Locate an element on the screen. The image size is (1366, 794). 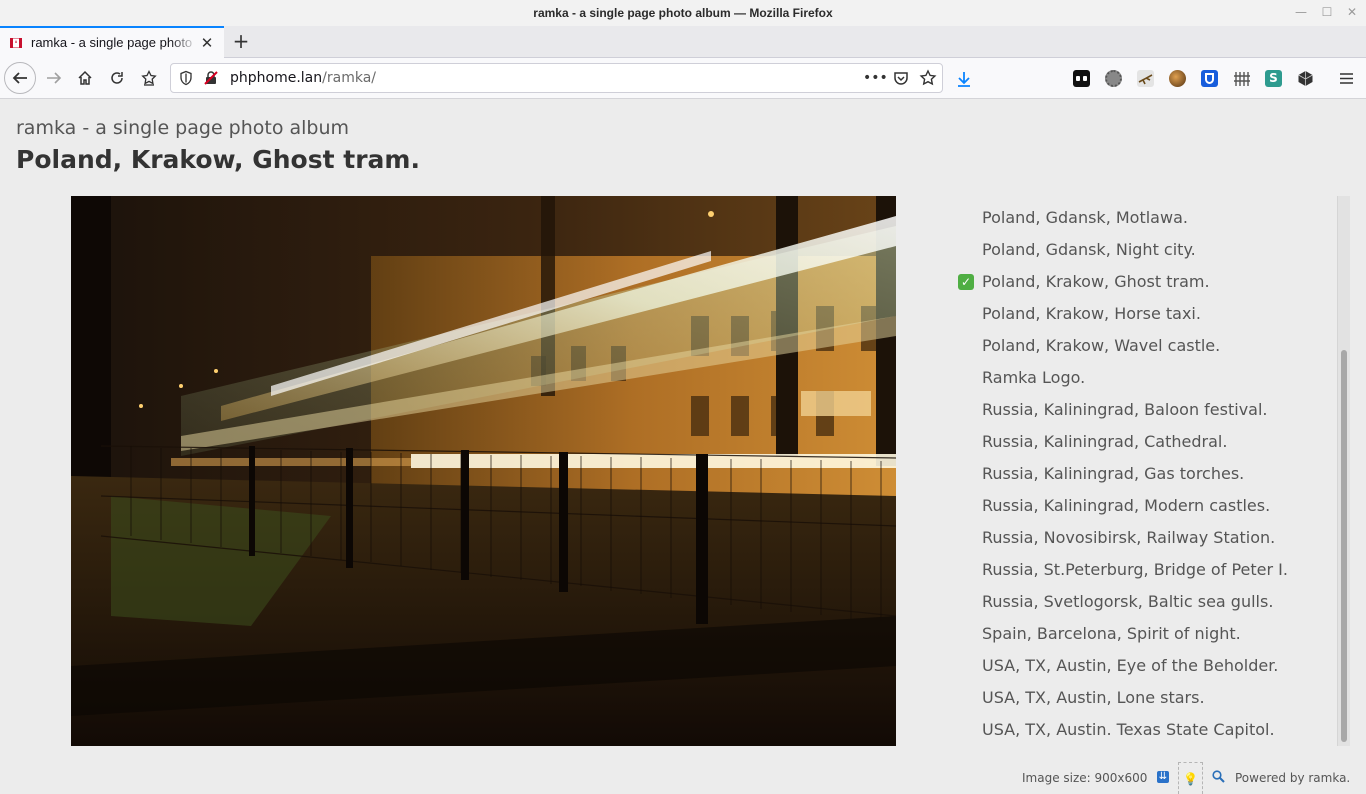
back-arrow-icon is located at coordinates (19, 78).